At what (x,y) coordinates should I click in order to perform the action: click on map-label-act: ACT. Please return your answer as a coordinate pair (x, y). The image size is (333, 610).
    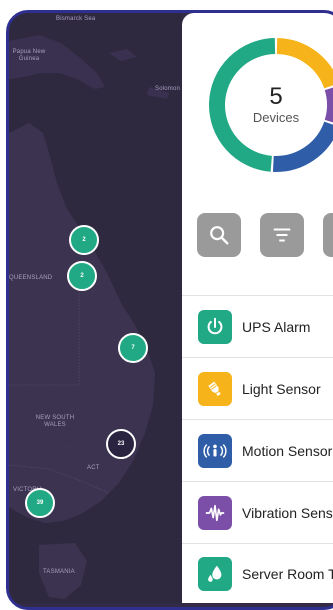
    Looking at the image, I should click on (93, 468).